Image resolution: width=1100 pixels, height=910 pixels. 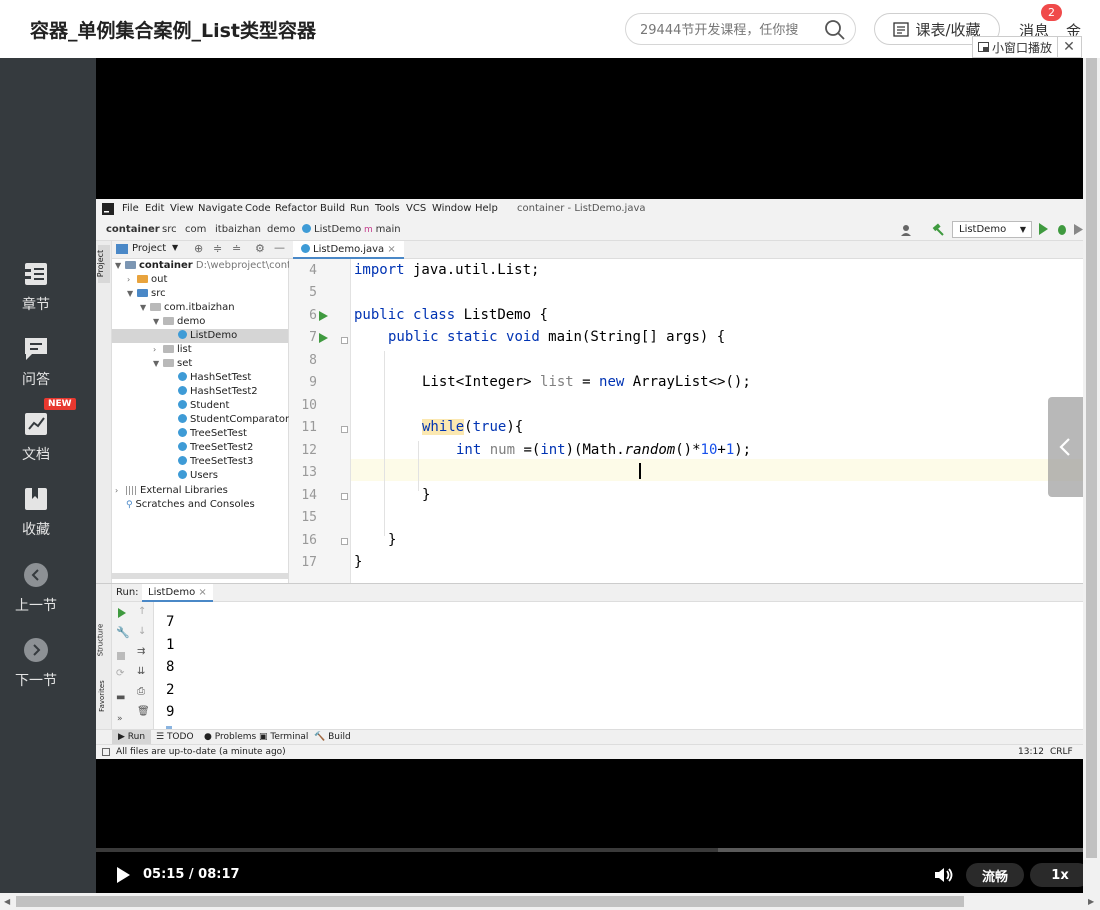 What do you see at coordinates (618, 666) in the screenshot?
I see `console-output: 9 7 1 8 2 9` at bounding box center [618, 666].